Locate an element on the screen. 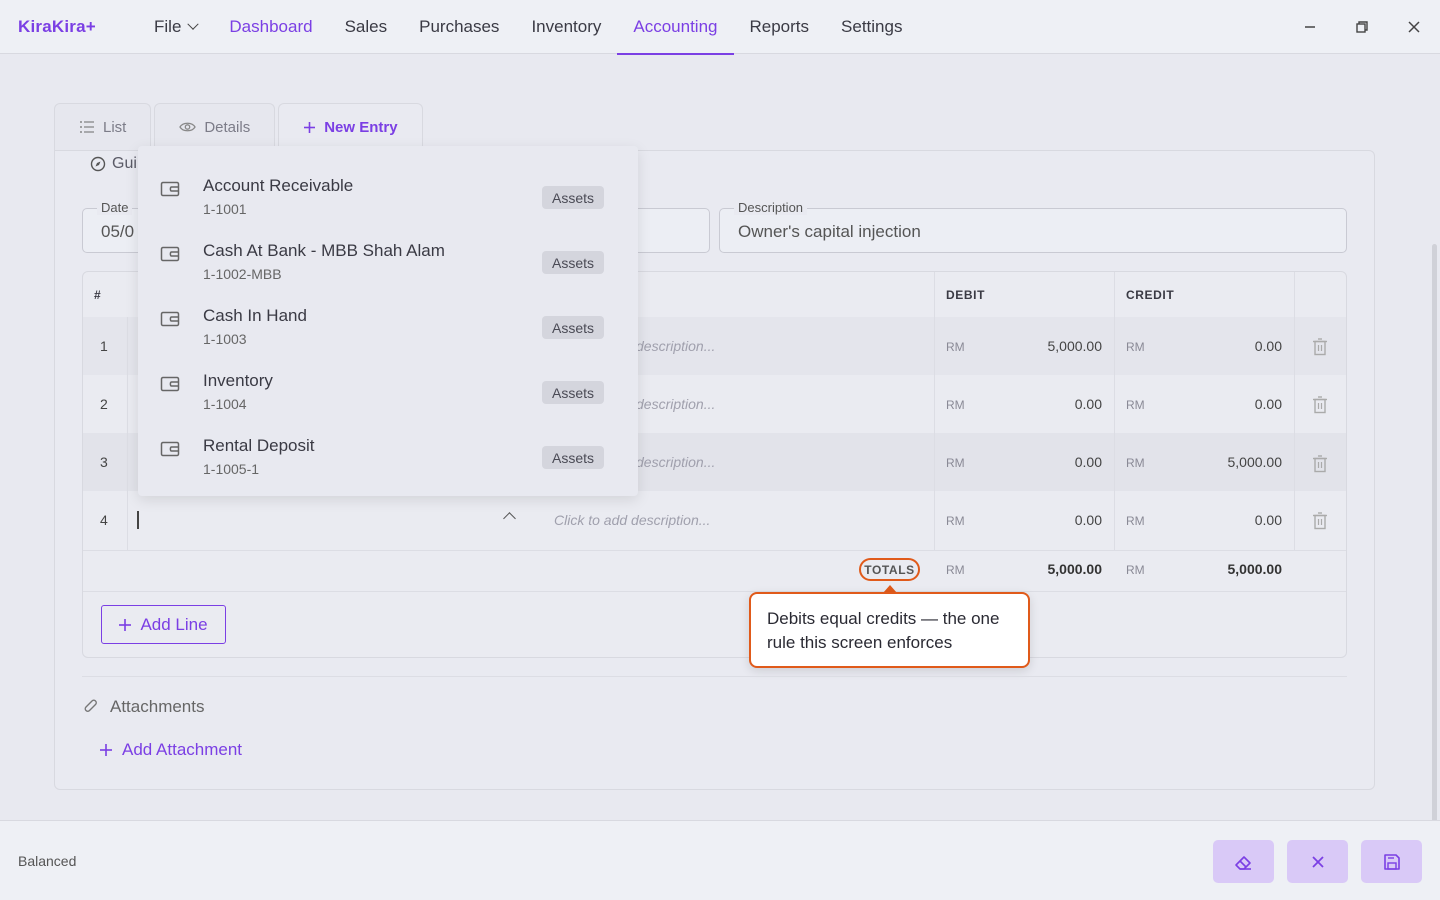 This screenshot has height=900, width=1440. dropdown-option: Cash In Hand 1-1003 Assets is located at coordinates (388, 318).